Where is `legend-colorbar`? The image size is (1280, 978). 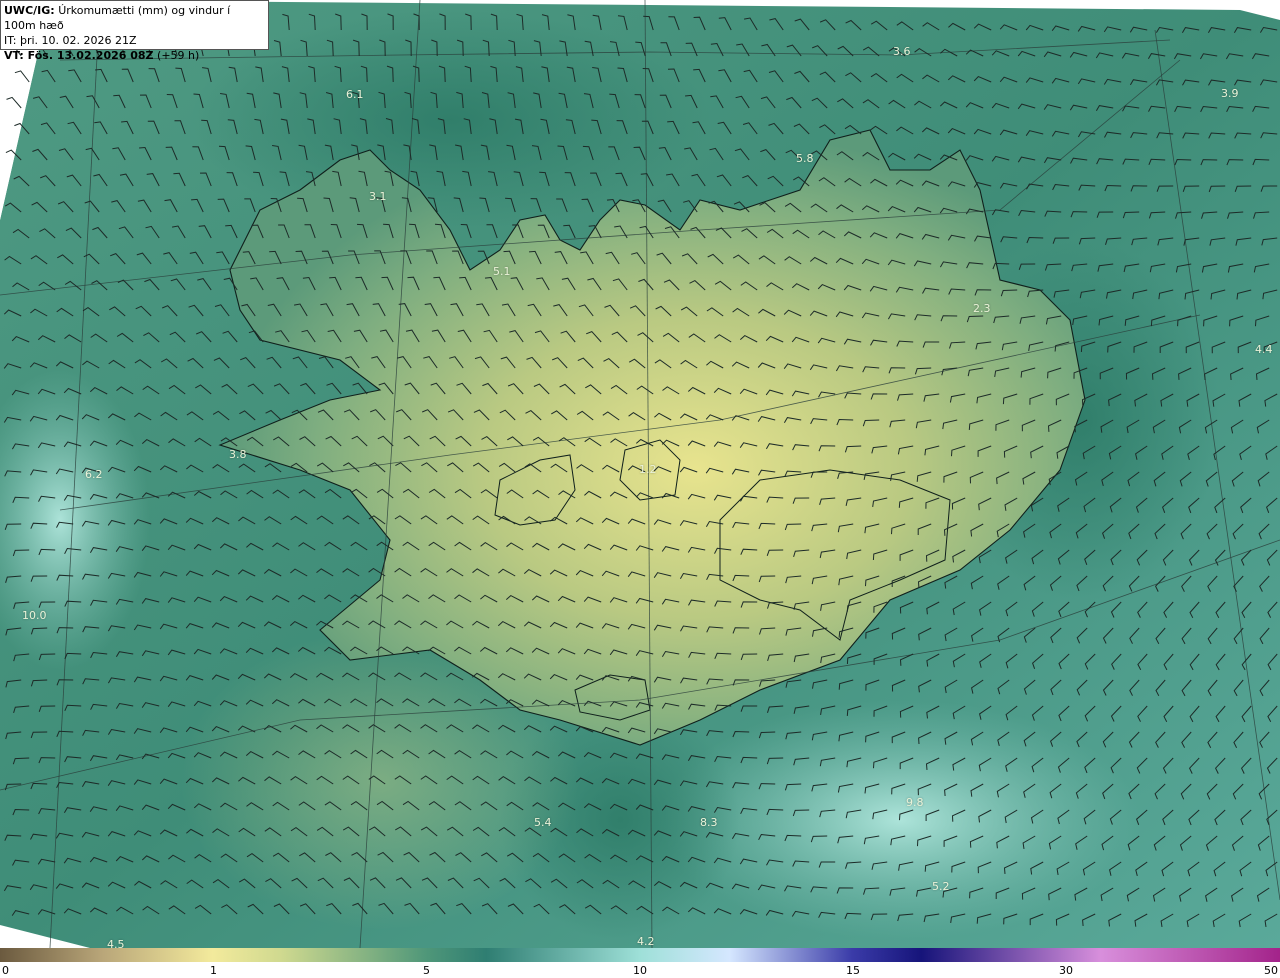 legend-colorbar is located at coordinates (640, 955).